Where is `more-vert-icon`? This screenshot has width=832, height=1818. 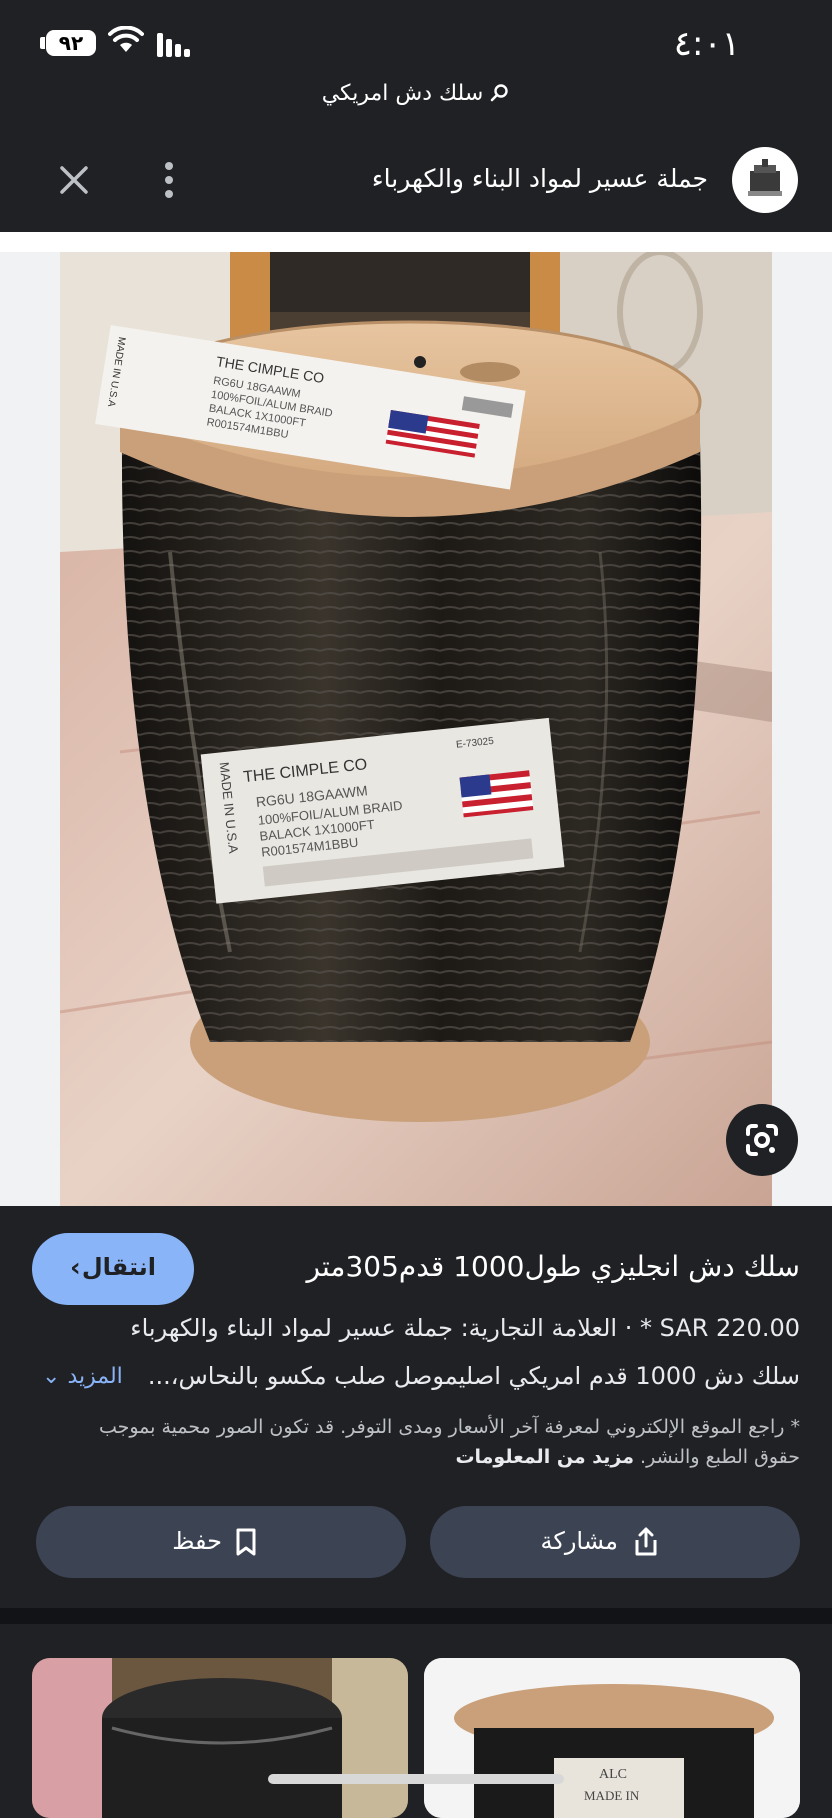 more-vert-icon is located at coordinates (169, 180).